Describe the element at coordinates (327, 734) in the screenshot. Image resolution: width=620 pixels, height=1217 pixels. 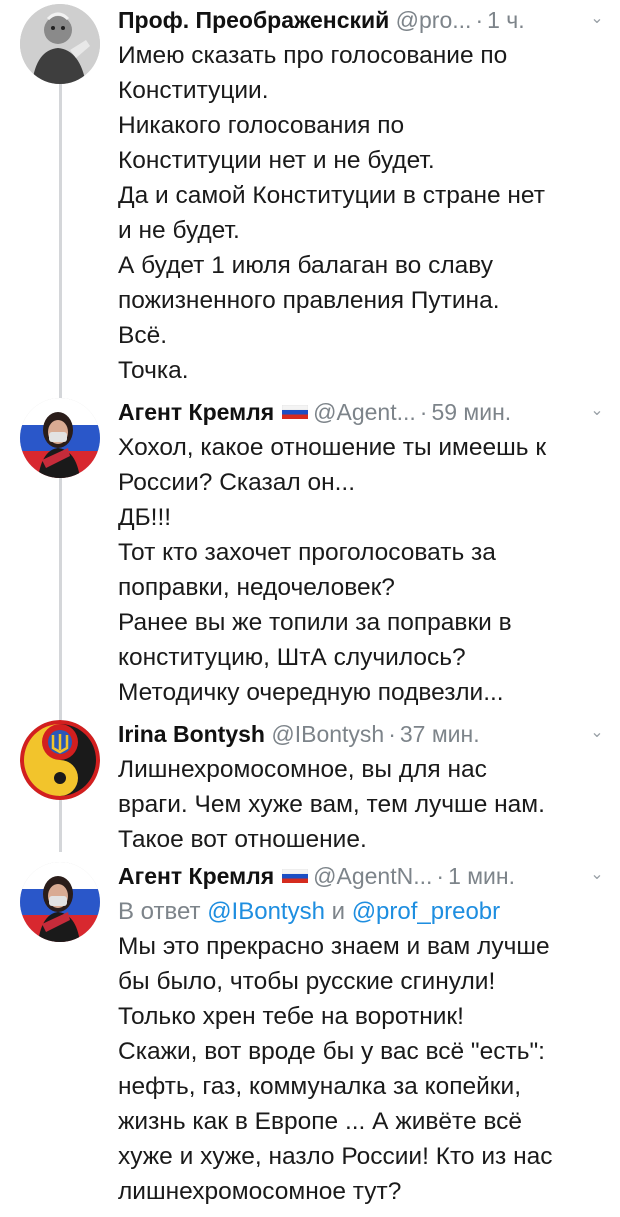
I see `author-handle: @IBontysh` at that location.